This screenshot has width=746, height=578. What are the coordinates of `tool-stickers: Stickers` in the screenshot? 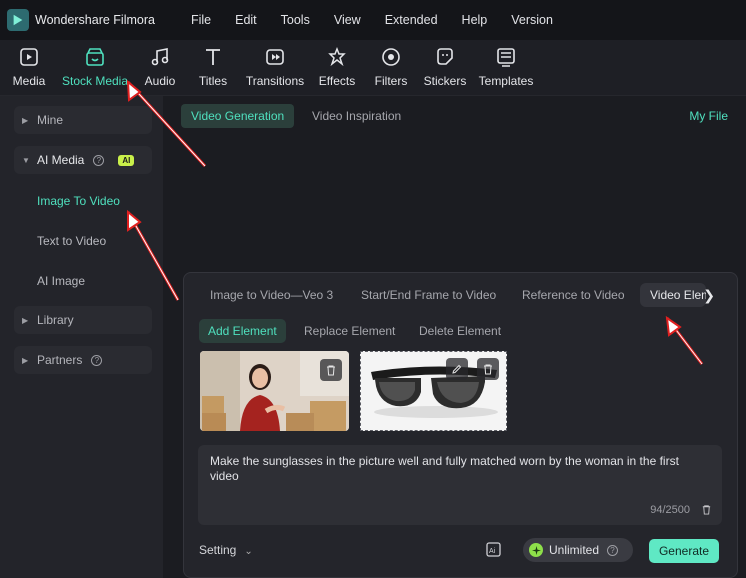 It's located at (445, 68).